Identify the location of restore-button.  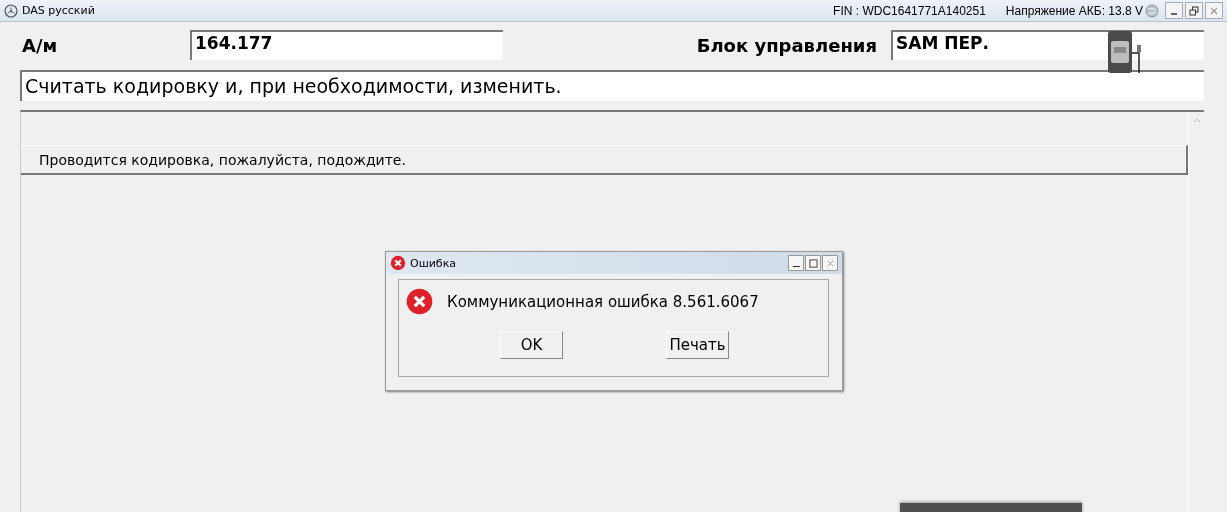
(1194, 10).